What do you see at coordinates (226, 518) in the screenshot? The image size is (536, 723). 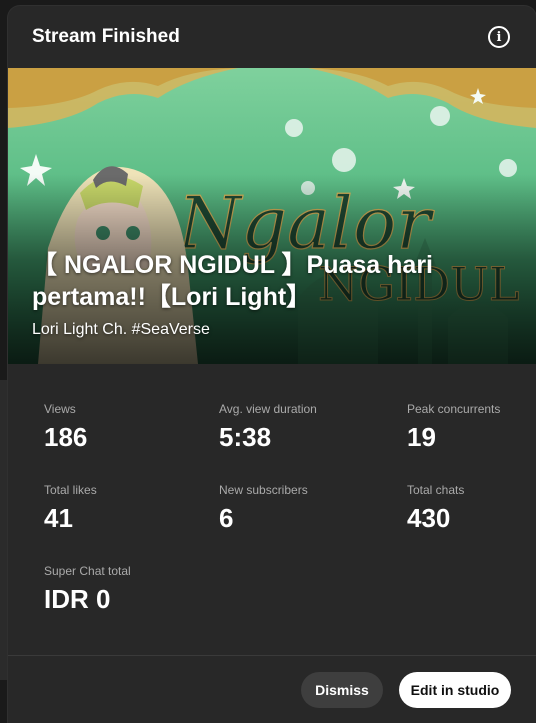 I see `stat-value: 6` at bounding box center [226, 518].